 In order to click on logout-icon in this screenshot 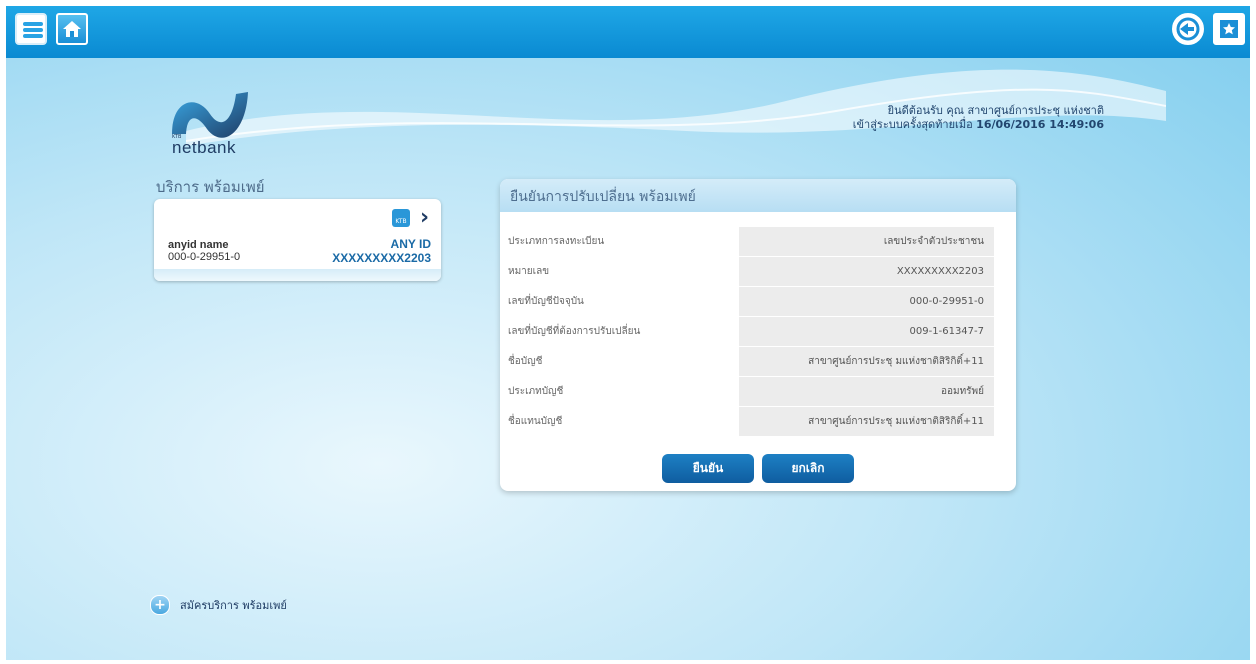, I will do `click(1188, 29)`.